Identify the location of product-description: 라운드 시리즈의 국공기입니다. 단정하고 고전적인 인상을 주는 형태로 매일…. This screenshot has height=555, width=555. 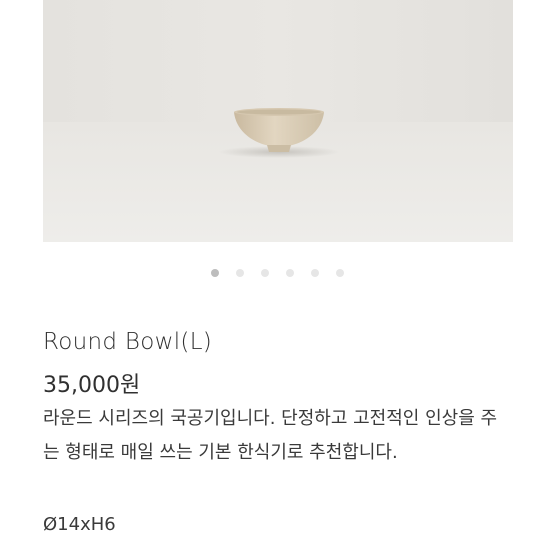
(270, 435).